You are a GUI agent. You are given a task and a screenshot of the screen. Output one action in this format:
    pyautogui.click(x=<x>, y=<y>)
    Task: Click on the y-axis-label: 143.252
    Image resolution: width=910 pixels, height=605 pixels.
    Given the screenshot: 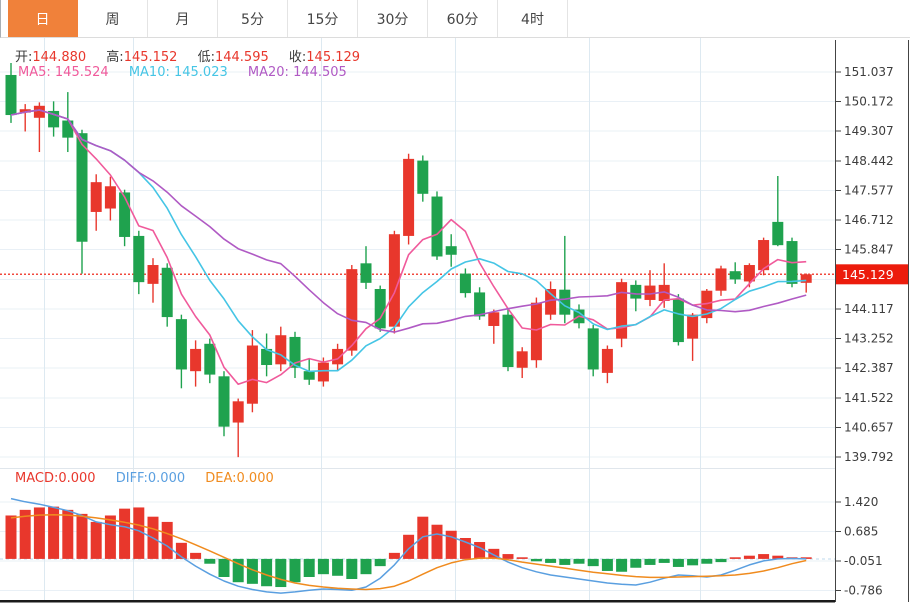 What is the action you would take?
    pyautogui.click(x=869, y=339)
    